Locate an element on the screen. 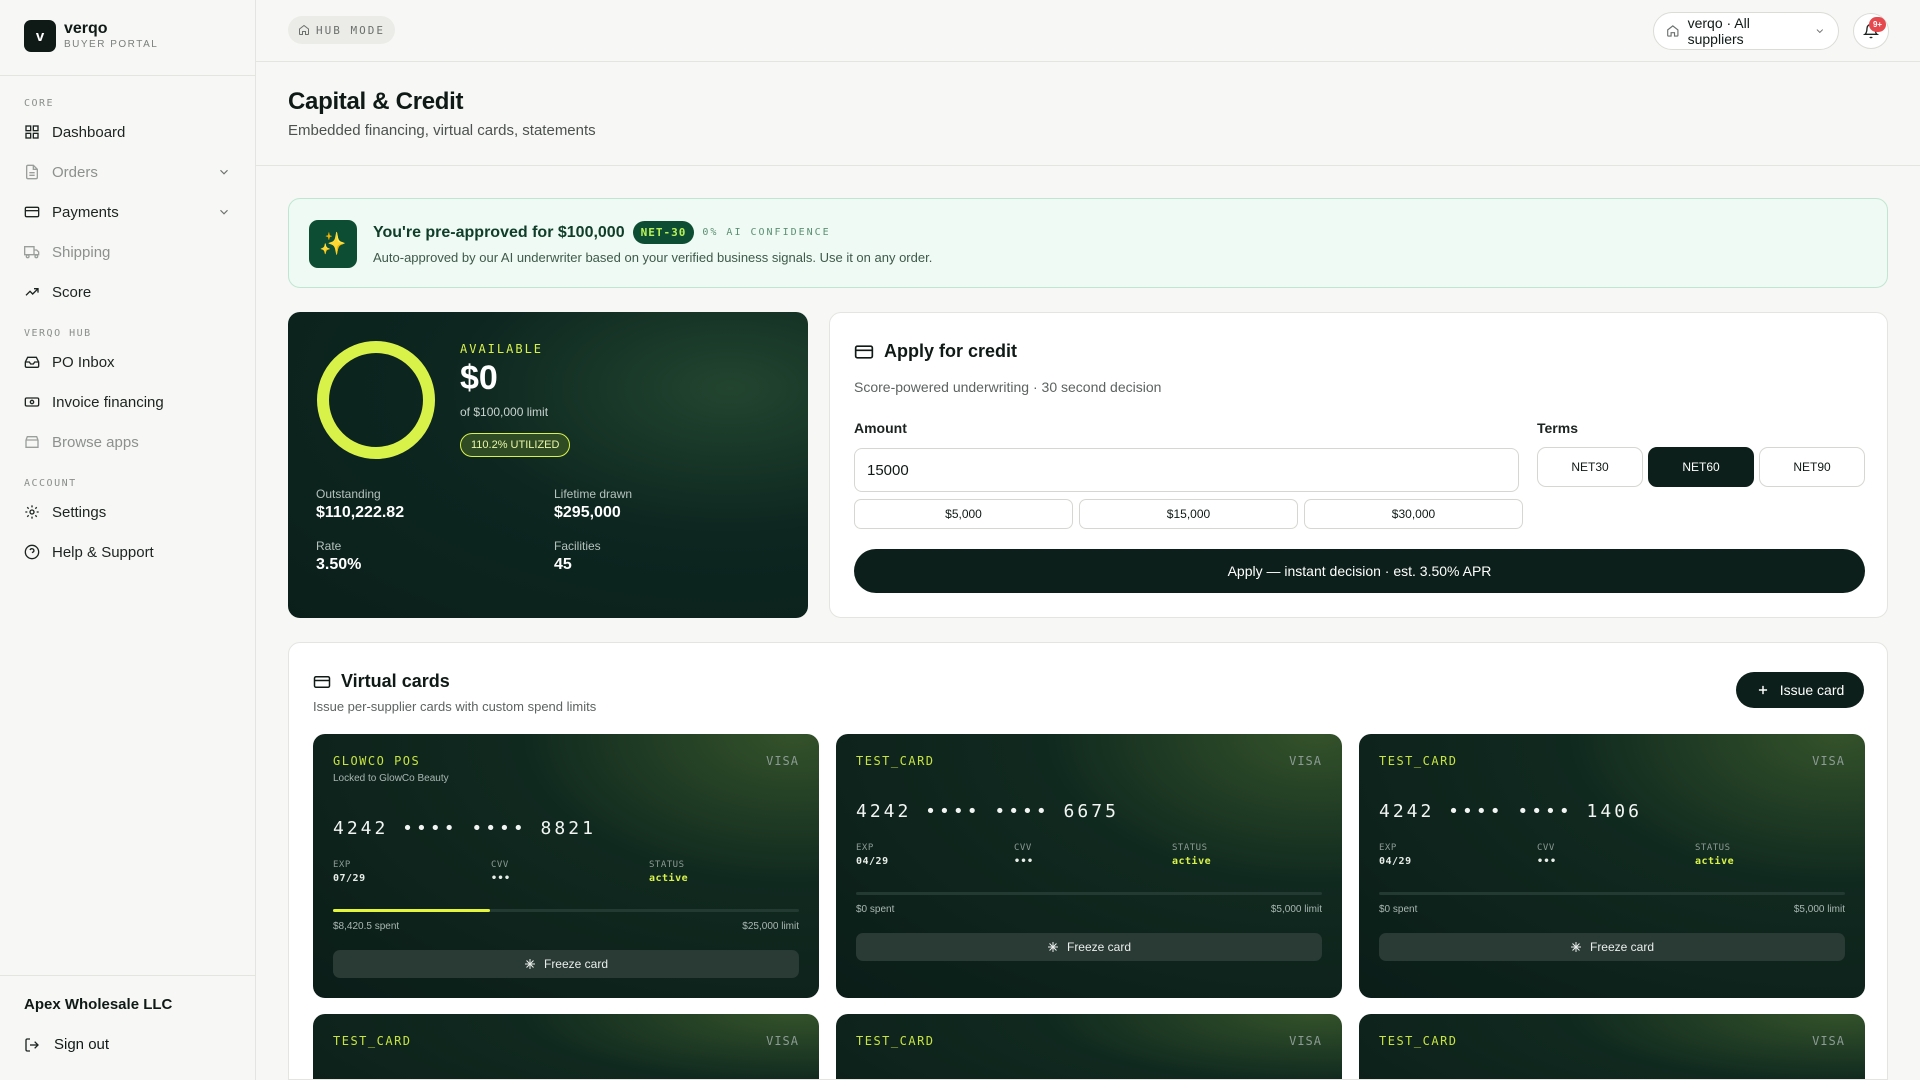  credit-limit: of $100,000 limit is located at coordinates (504, 412).